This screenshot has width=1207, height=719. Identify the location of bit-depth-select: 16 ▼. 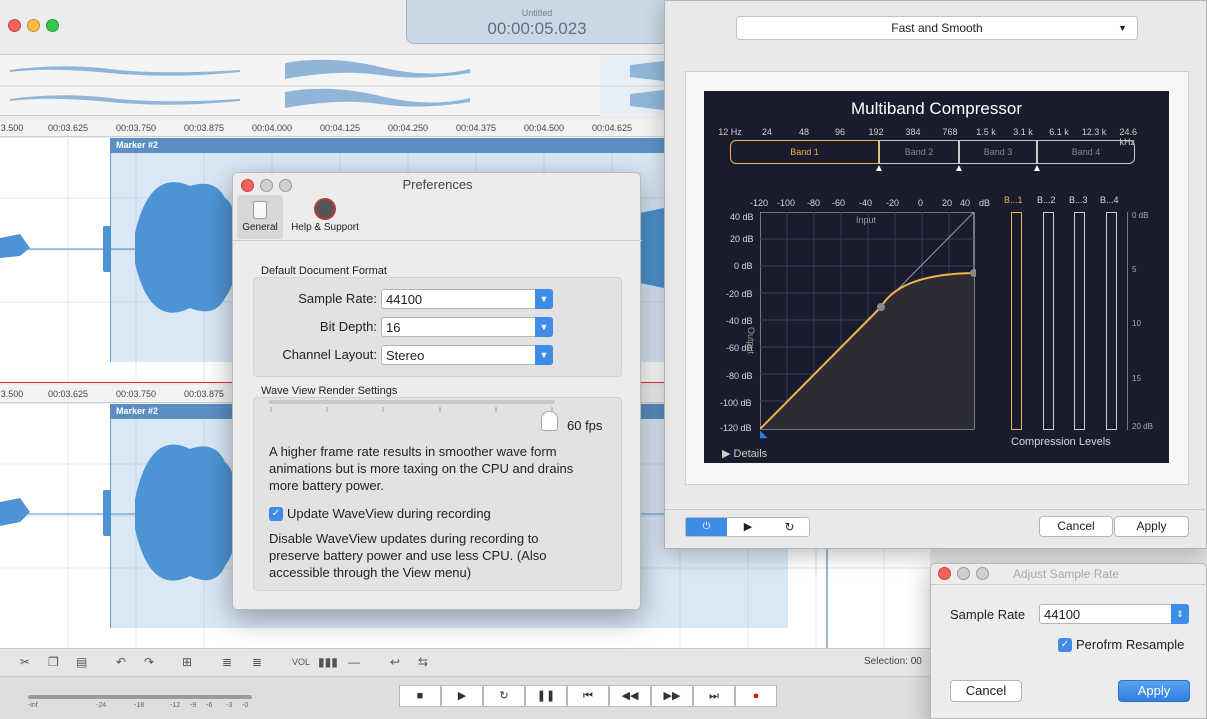
(467, 327).